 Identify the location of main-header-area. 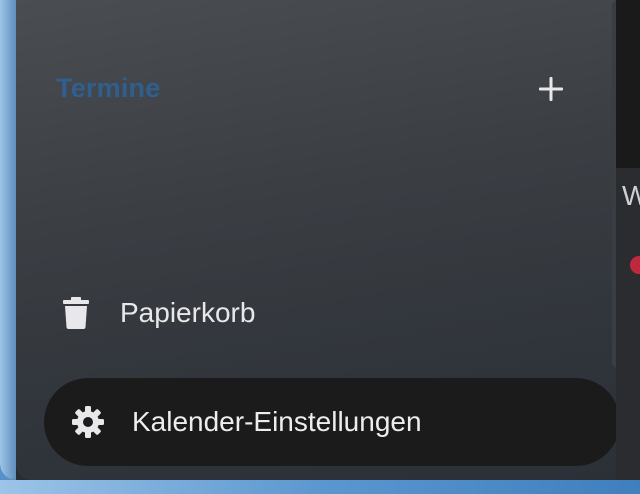
(628, 84).